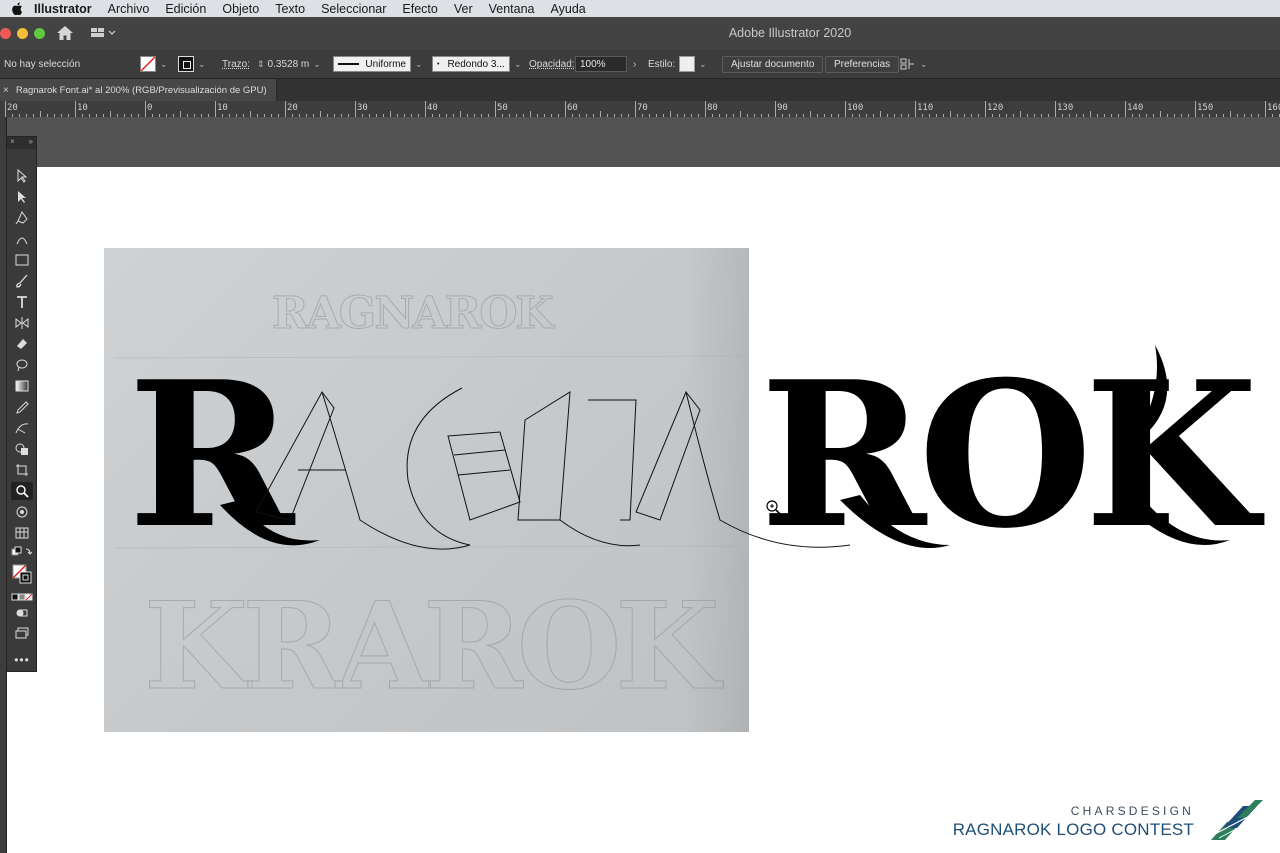 Image resolution: width=1280 pixels, height=853 pixels. What do you see at coordinates (12, 143) in the screenshot?
I see `close-panel-icon: ×` at bounding box center [12, 143].